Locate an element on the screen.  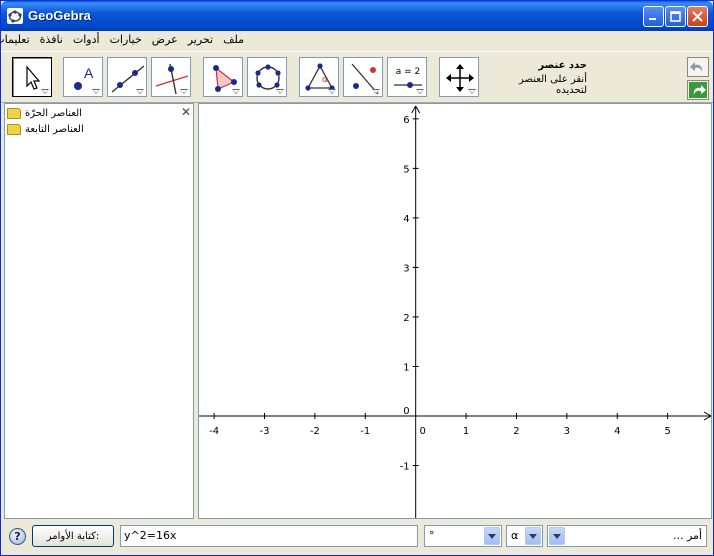
tool-move is located at coordinates (32, 77).